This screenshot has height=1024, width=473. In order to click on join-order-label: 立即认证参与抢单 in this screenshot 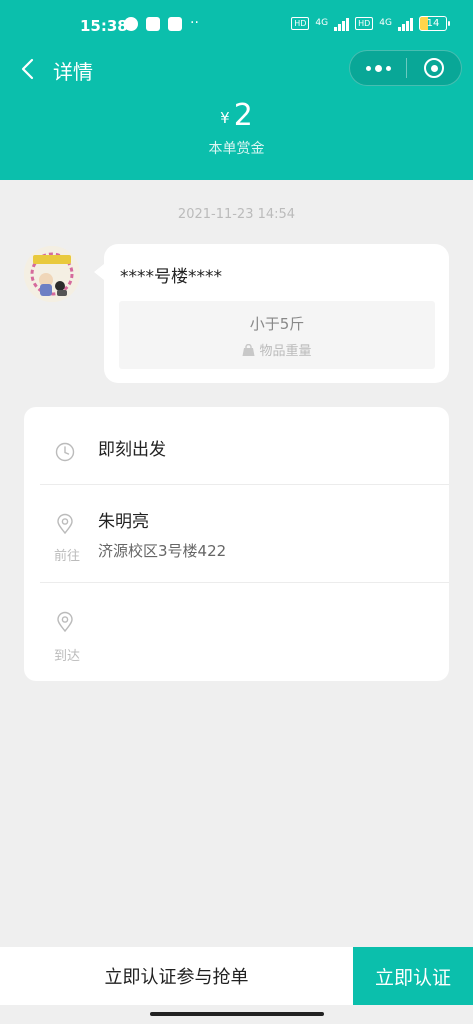, I will do `click(176, 976)`.